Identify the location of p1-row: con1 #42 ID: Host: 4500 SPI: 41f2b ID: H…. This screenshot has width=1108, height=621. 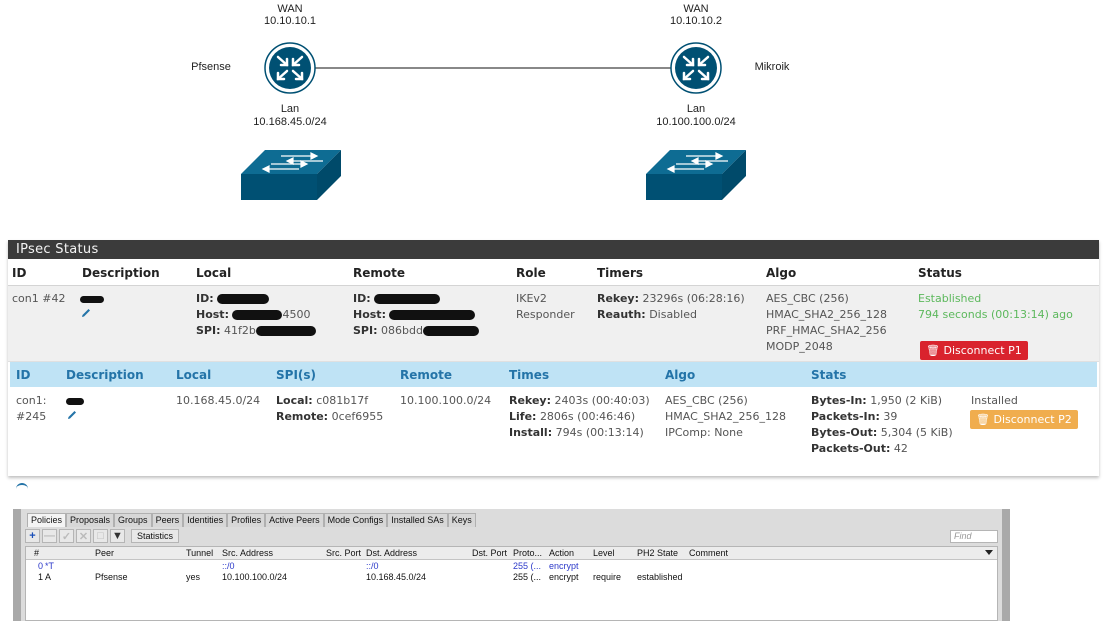
(553, 324).